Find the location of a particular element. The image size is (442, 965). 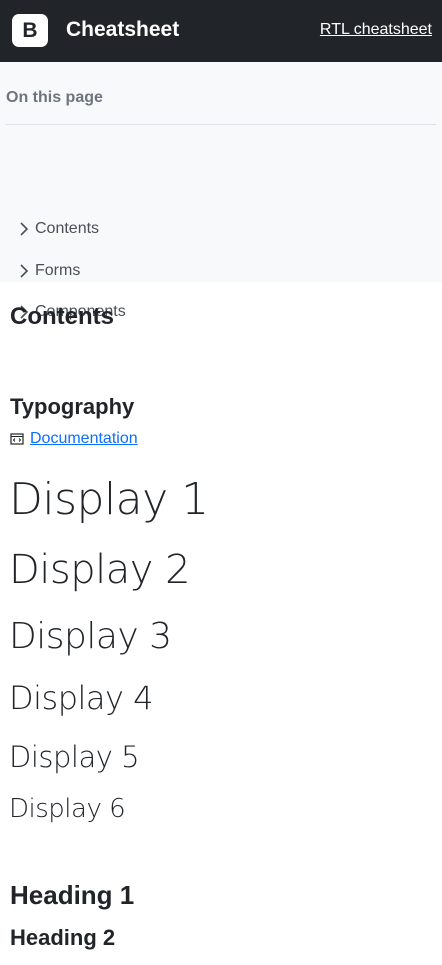

bootstrap-logo-icon: B is located at coordinates (30, 30).